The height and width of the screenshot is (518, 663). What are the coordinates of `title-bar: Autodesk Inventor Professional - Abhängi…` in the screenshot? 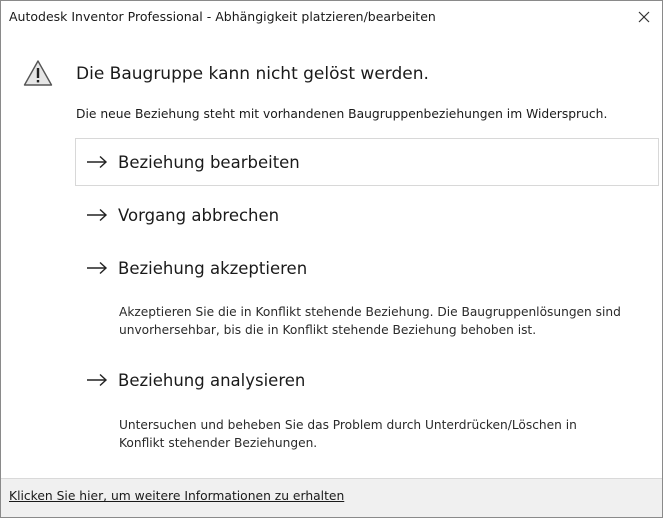 It's located at (331, 17).